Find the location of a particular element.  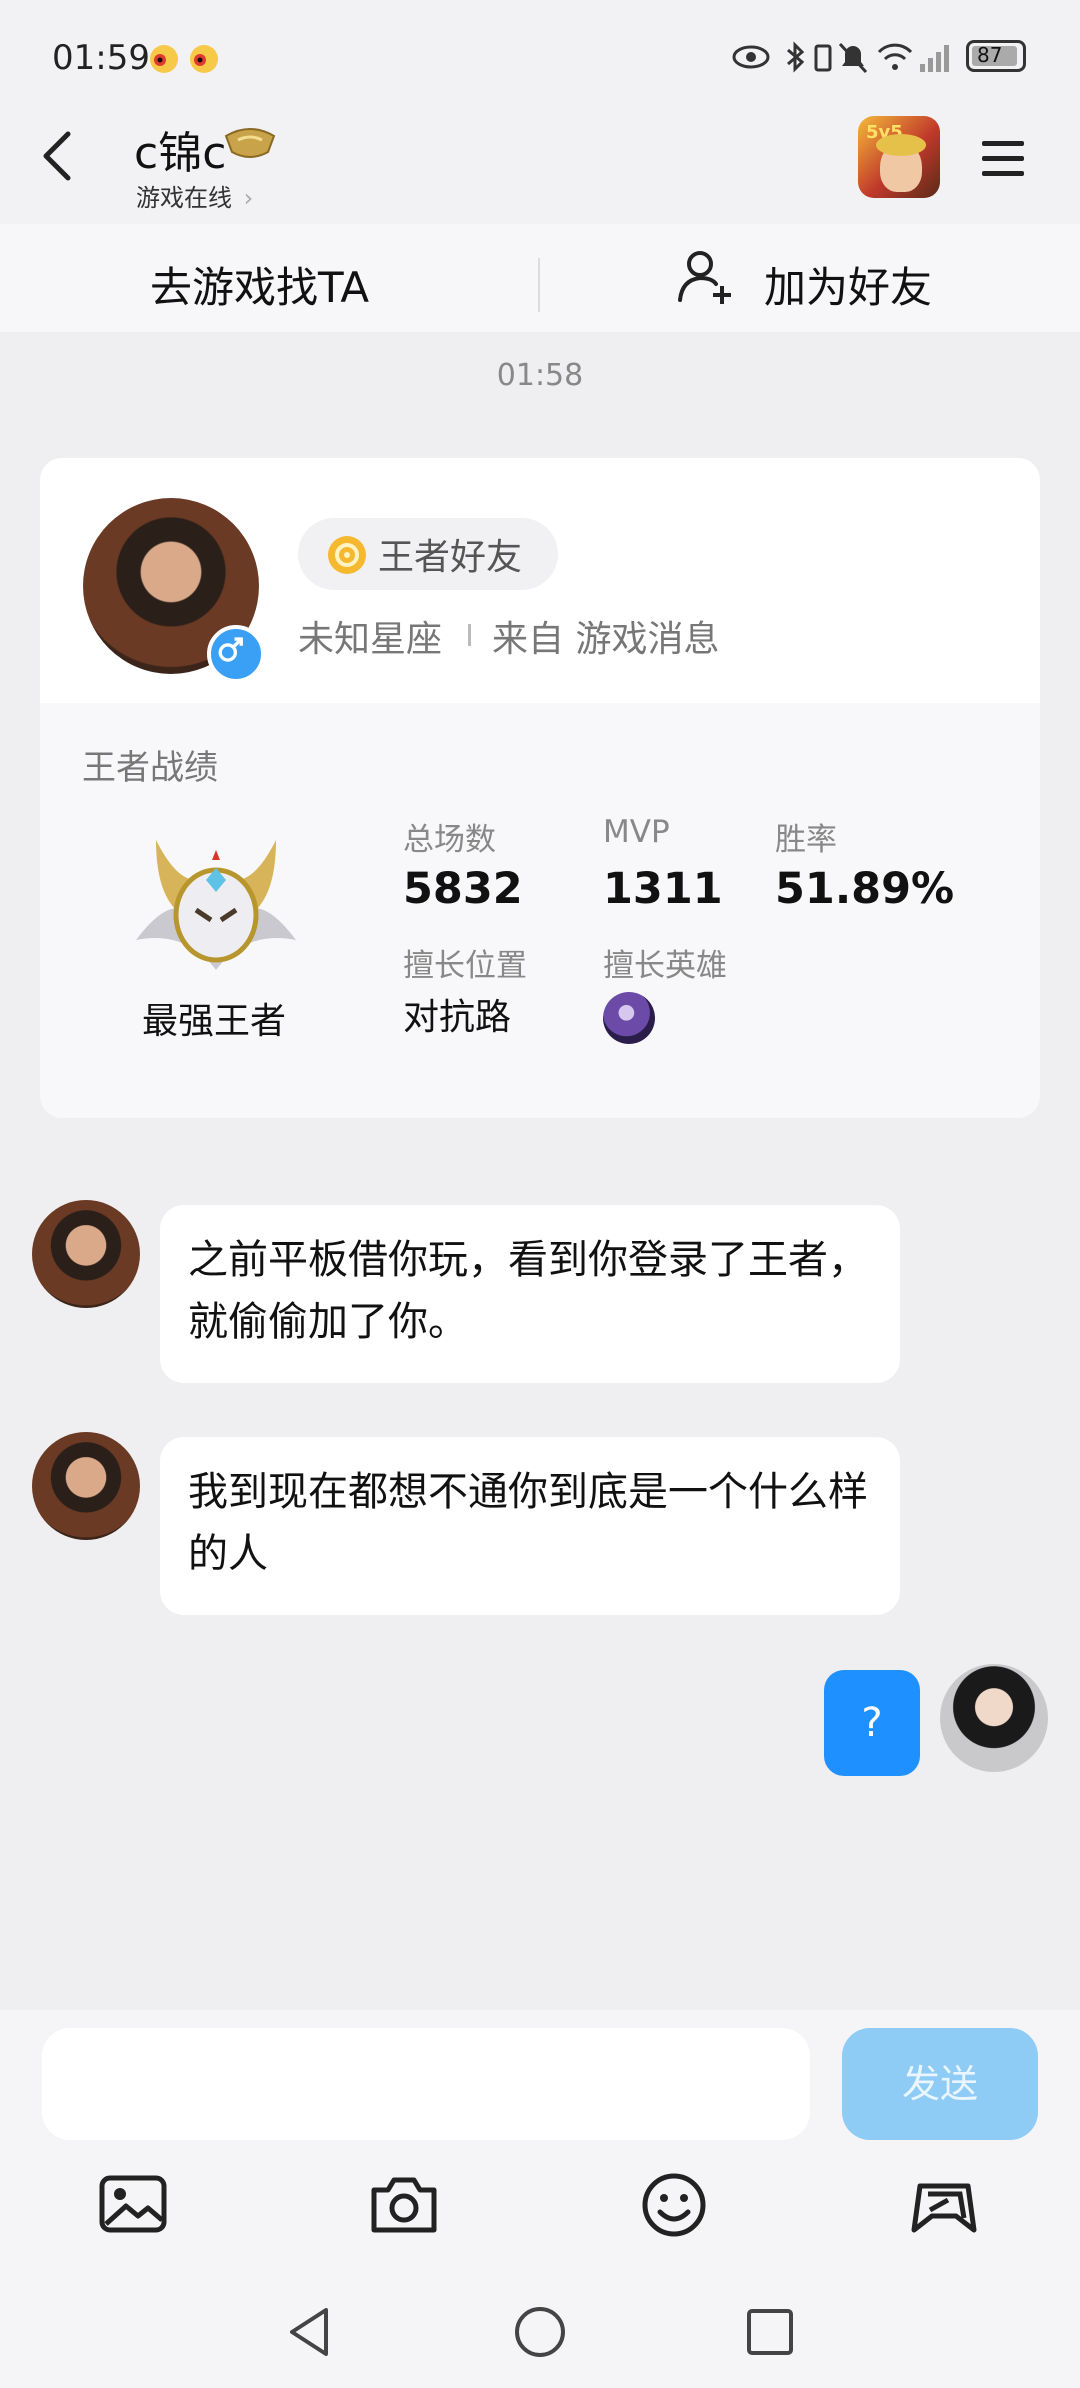

stat-label-total: 总场数 is located at coordinates (449, 840).